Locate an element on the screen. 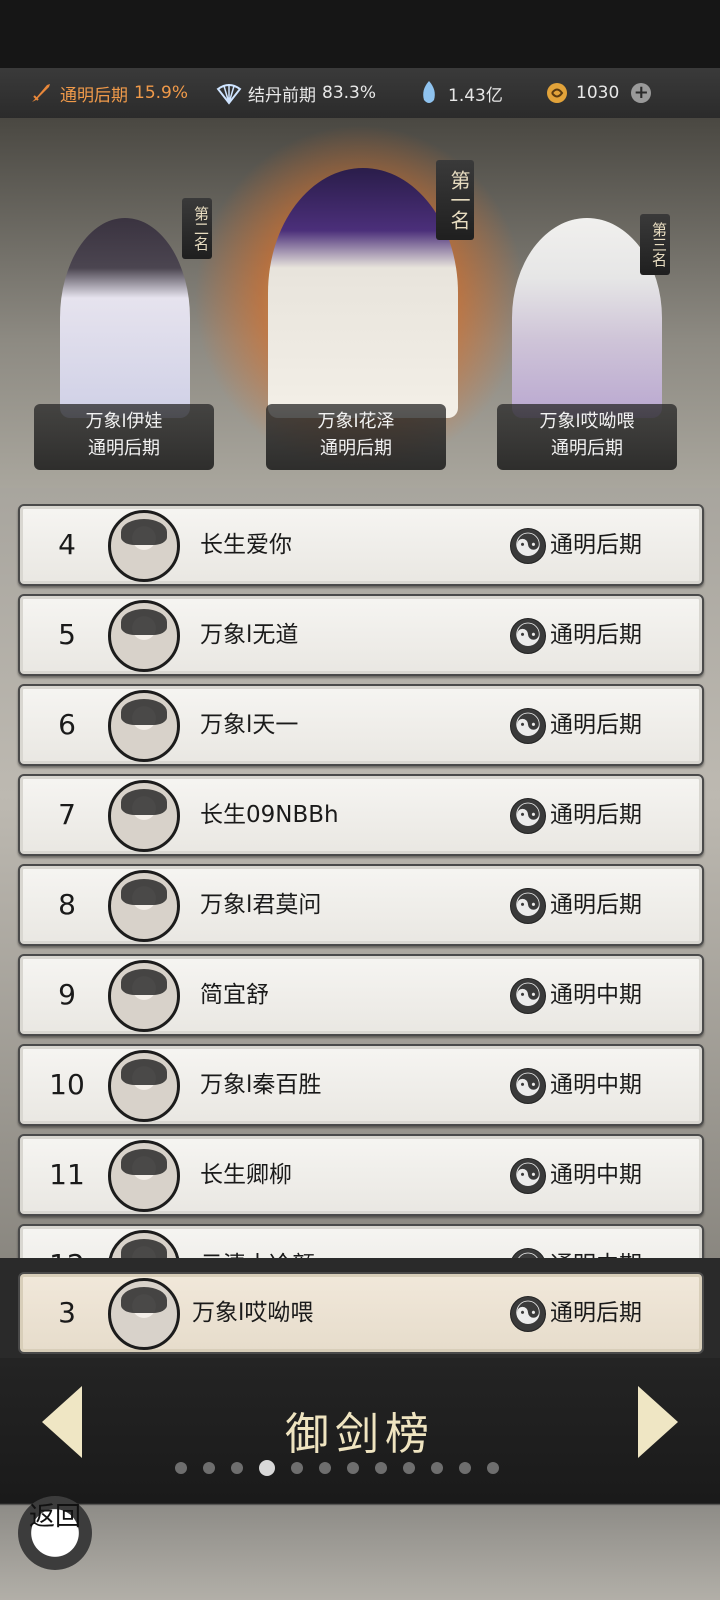 The image size is (720, 1600). page-dot-active is located at coordinates (267, 1468).